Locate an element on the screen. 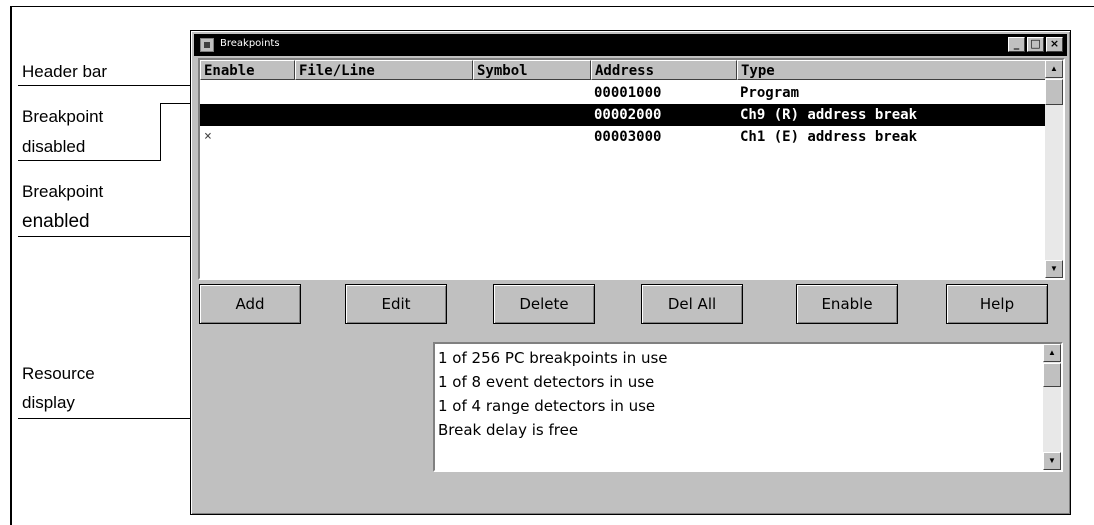 This screenshot has width=1094, height=525. column-header-type: Type is located at coordinates (892, 70).